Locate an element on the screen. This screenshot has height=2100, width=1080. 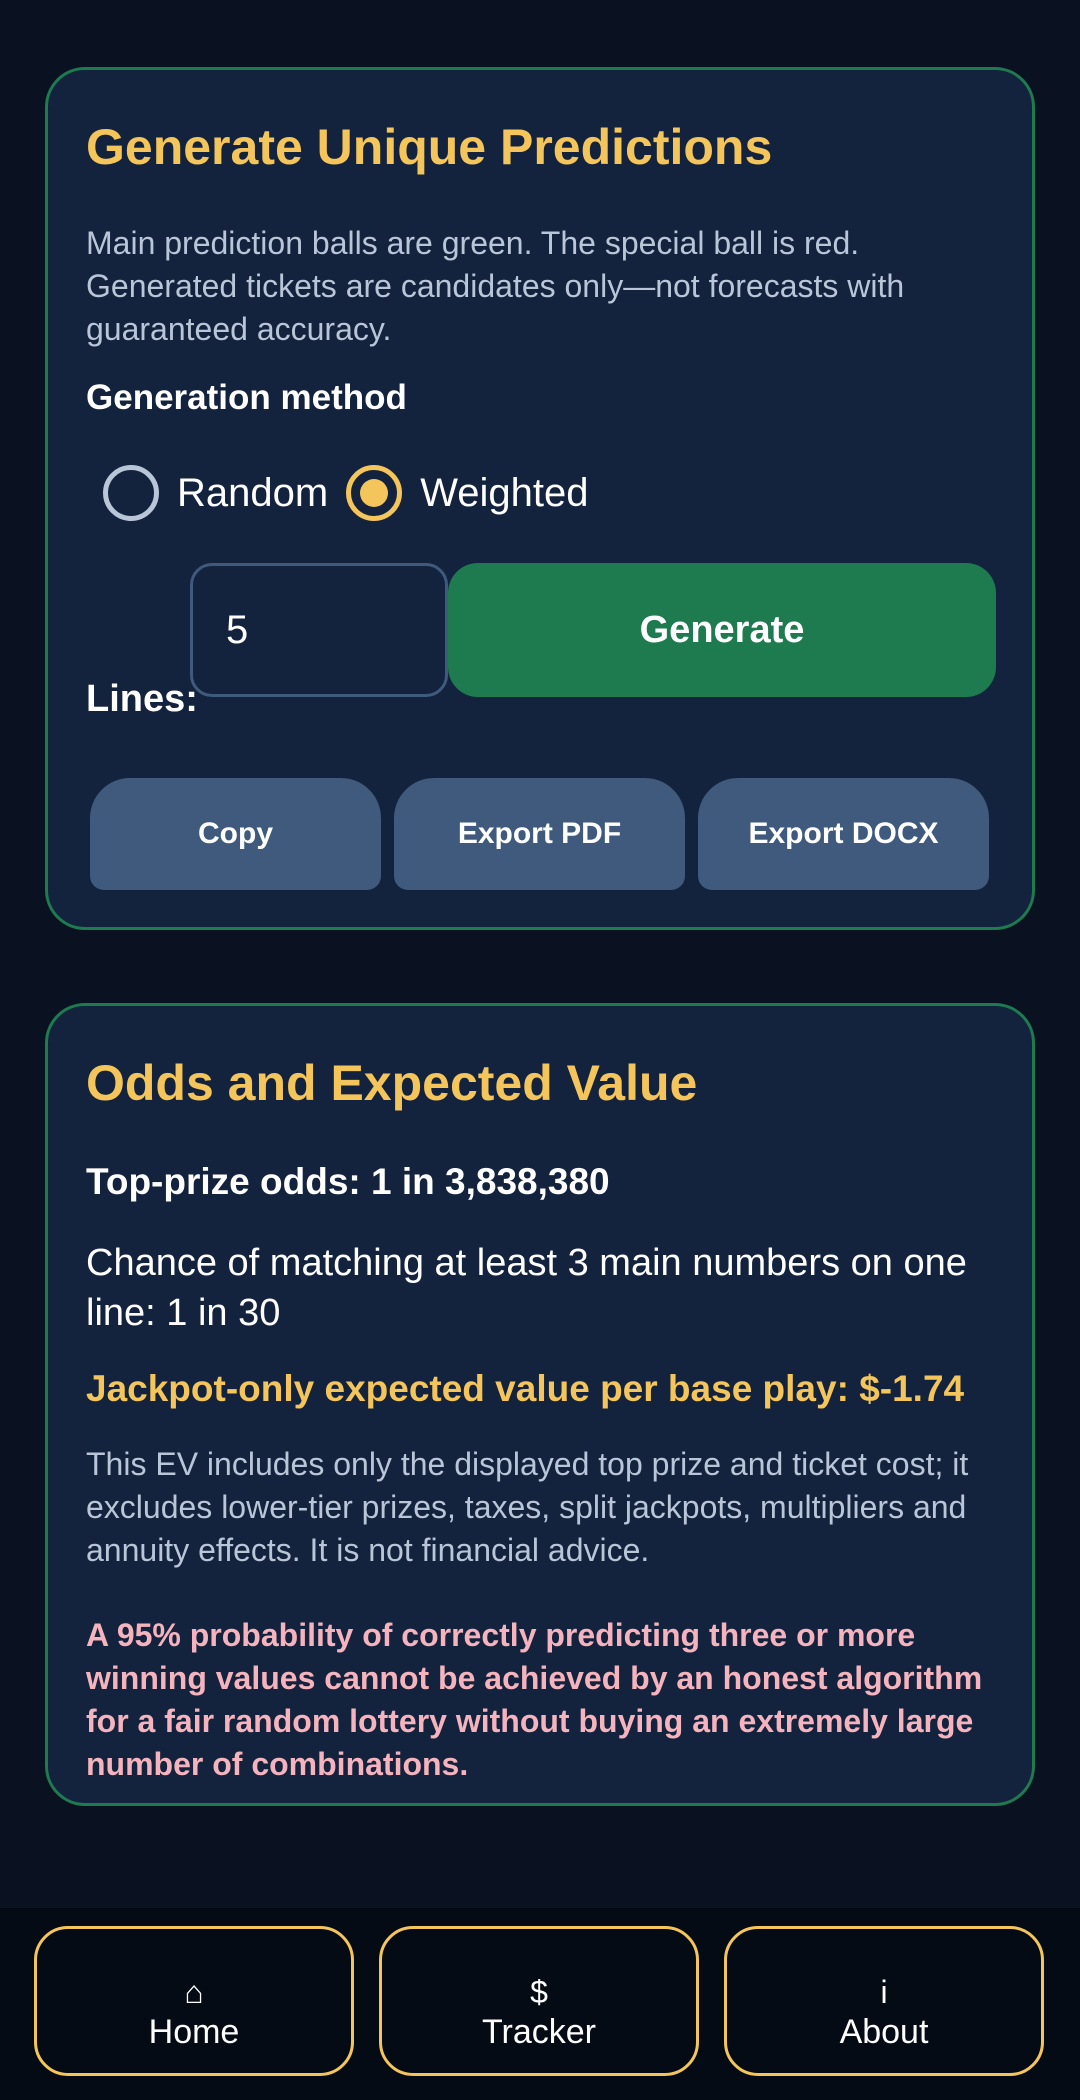
generation-method-group: Random Weighted is located at coordinates (354, 493).